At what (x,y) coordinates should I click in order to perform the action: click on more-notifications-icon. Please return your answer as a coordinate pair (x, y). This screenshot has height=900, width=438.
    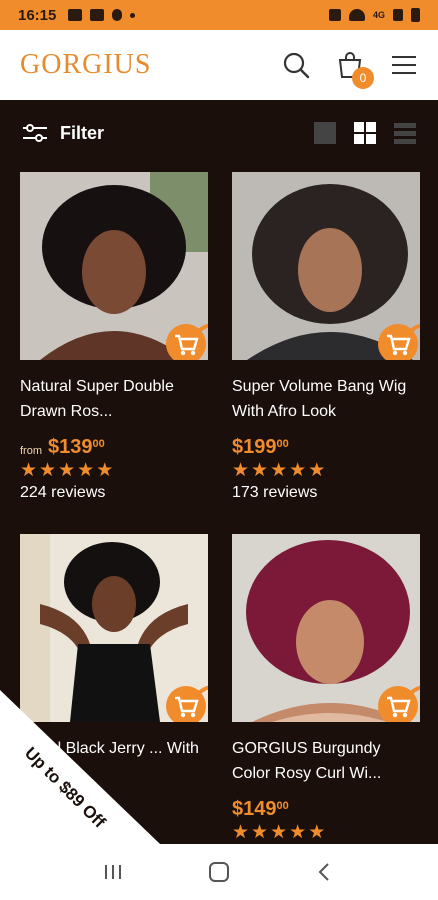
    Looking at the image, I should click on (133, 15).